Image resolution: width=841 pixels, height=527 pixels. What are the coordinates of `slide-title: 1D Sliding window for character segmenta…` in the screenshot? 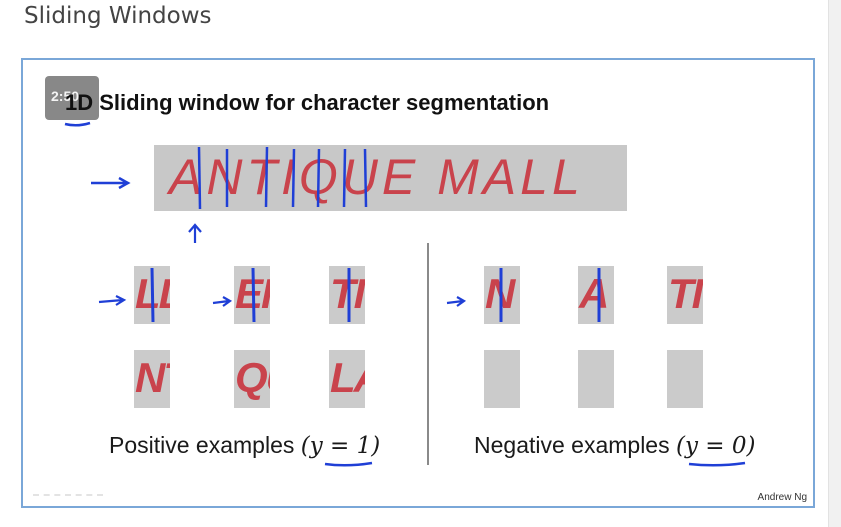 It's located at (307, 102).